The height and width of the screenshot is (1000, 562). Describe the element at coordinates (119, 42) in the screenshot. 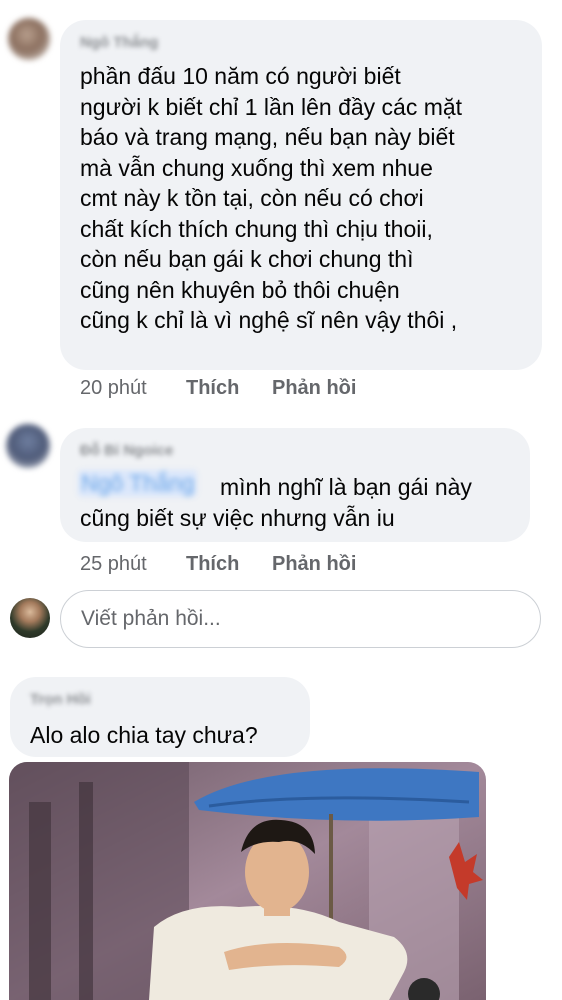

I see `comment-author: Ngô Thắng` at that location.